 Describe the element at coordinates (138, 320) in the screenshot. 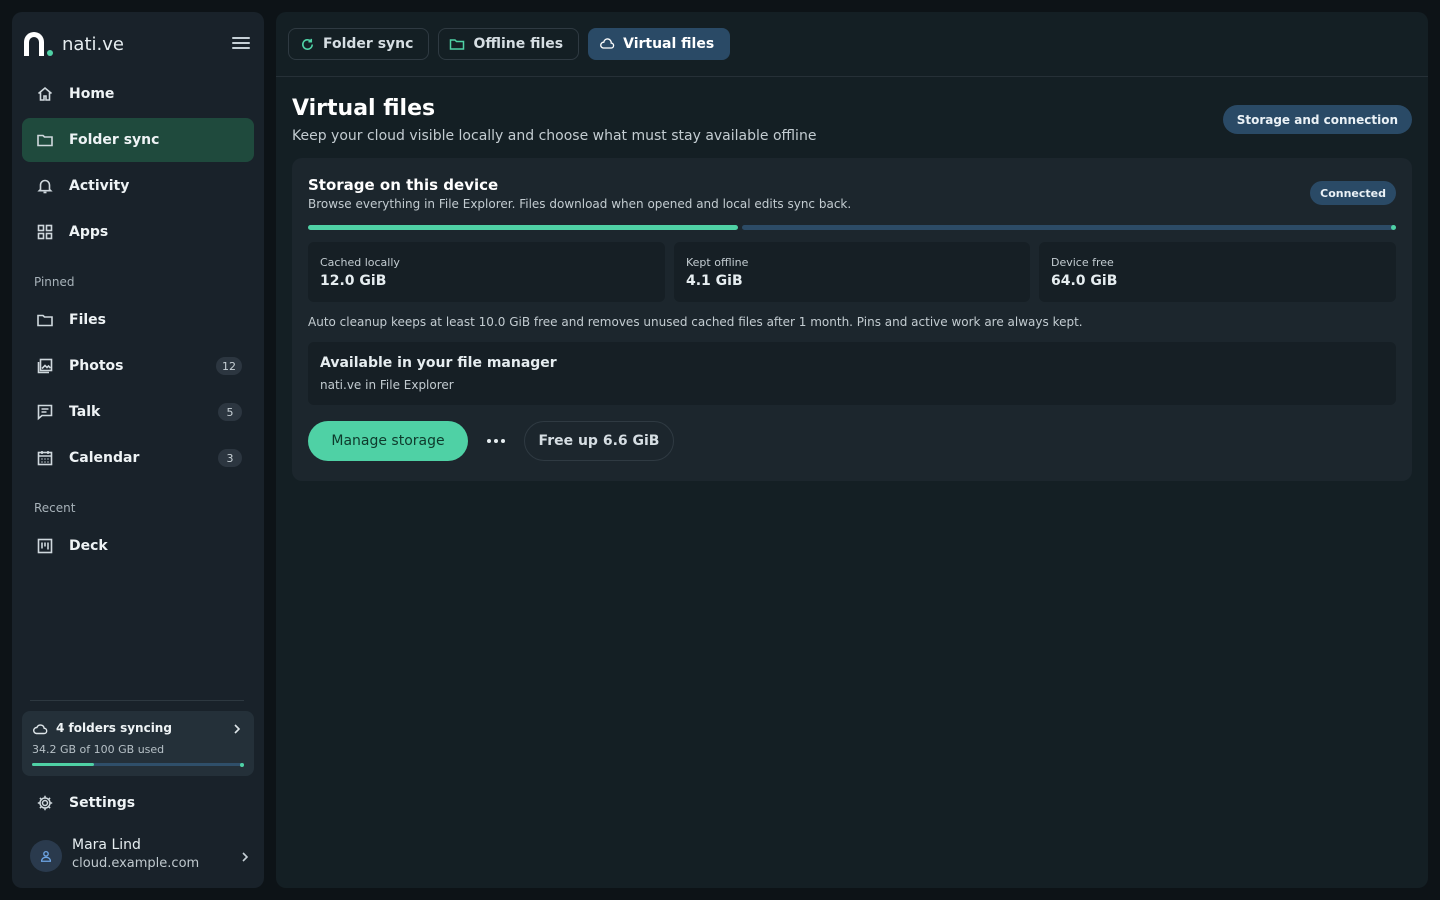

I see `nav-item-files: Files` at that location.